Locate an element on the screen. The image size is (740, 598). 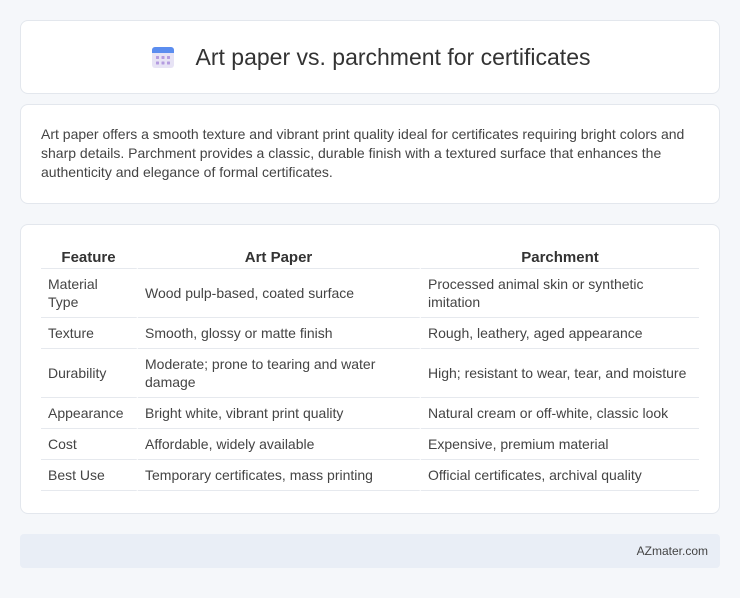
art-paper-cell: Wood pulp-based, coated surface is located at coordinates (279, 293).